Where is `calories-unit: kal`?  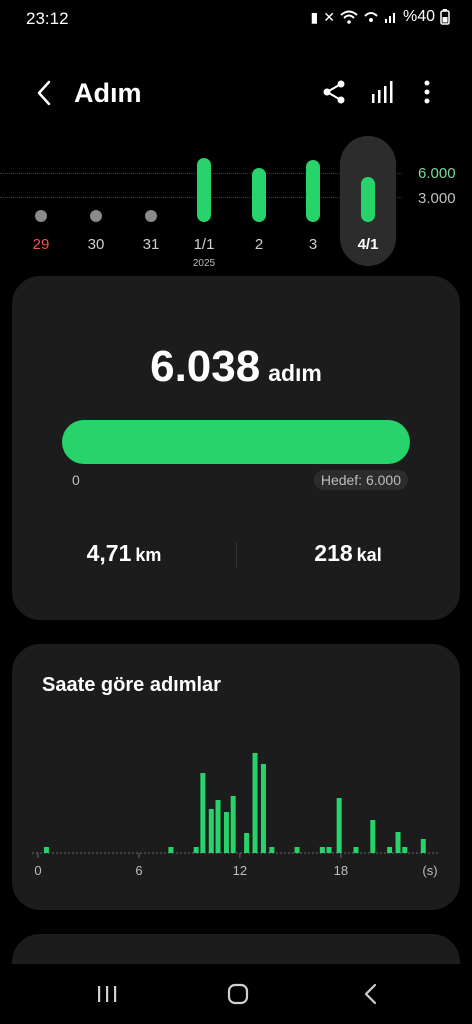
calories-unit: kal is located at coordinates (369, 555).